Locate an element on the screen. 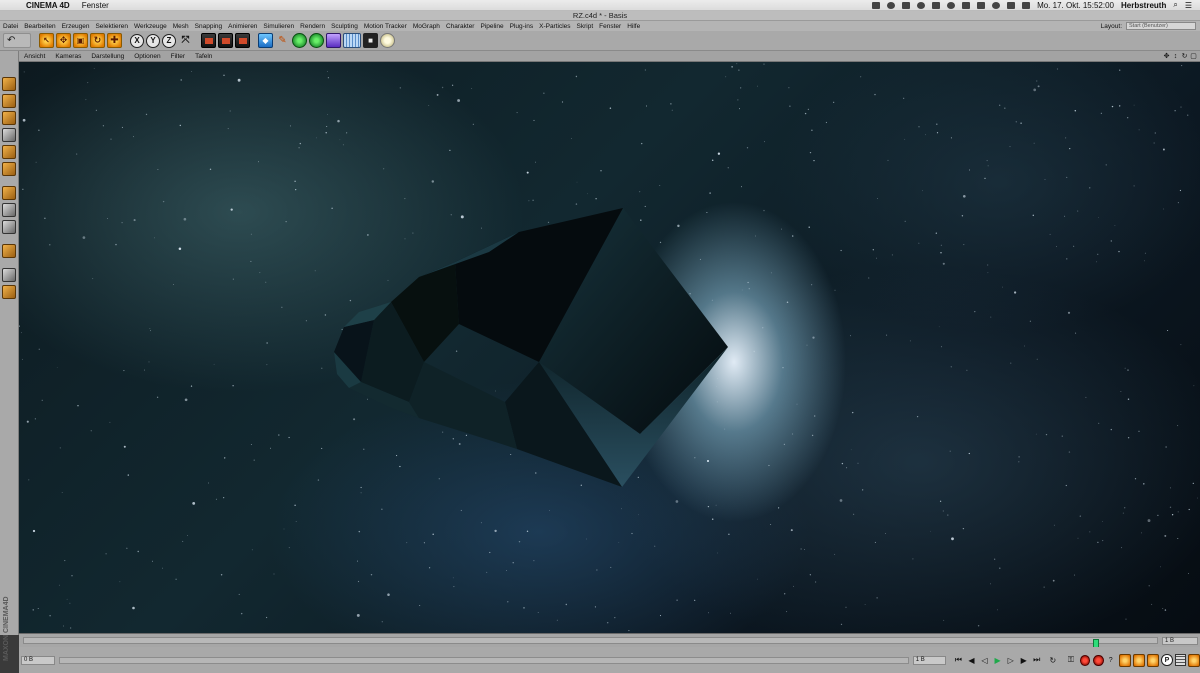 This screenshot has height=673, width=1200. timeline-track is located at coordinates (590, 643).